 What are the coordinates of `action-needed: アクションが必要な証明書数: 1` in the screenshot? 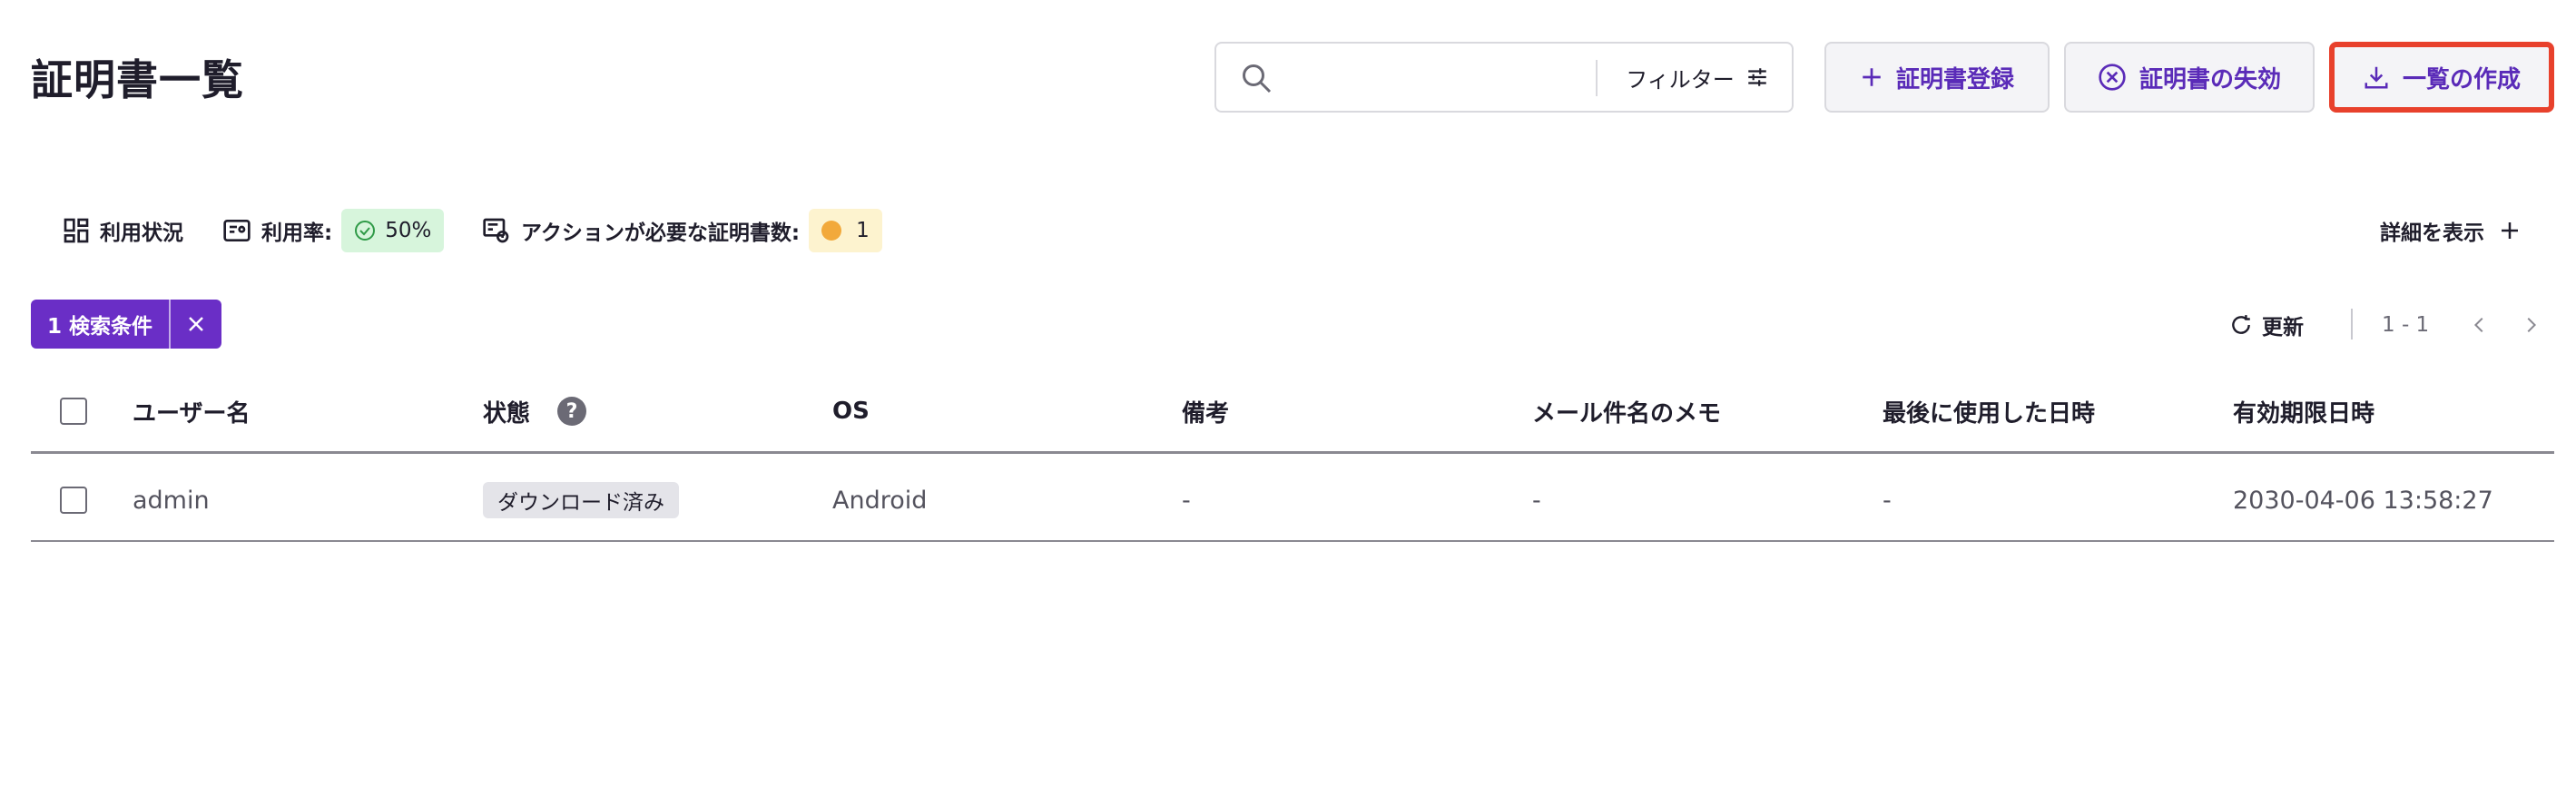 It's located at (681, 231).